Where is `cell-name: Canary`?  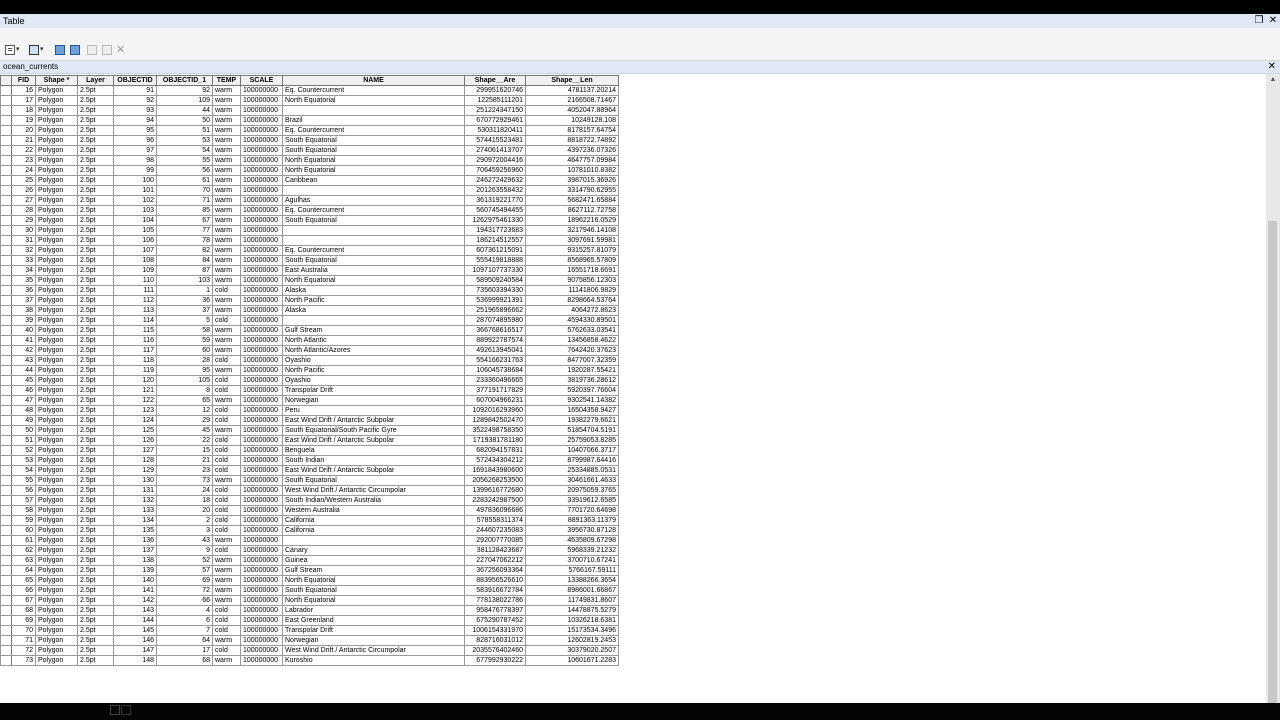 cell-name: Canary is located at coordinates (373, 550).